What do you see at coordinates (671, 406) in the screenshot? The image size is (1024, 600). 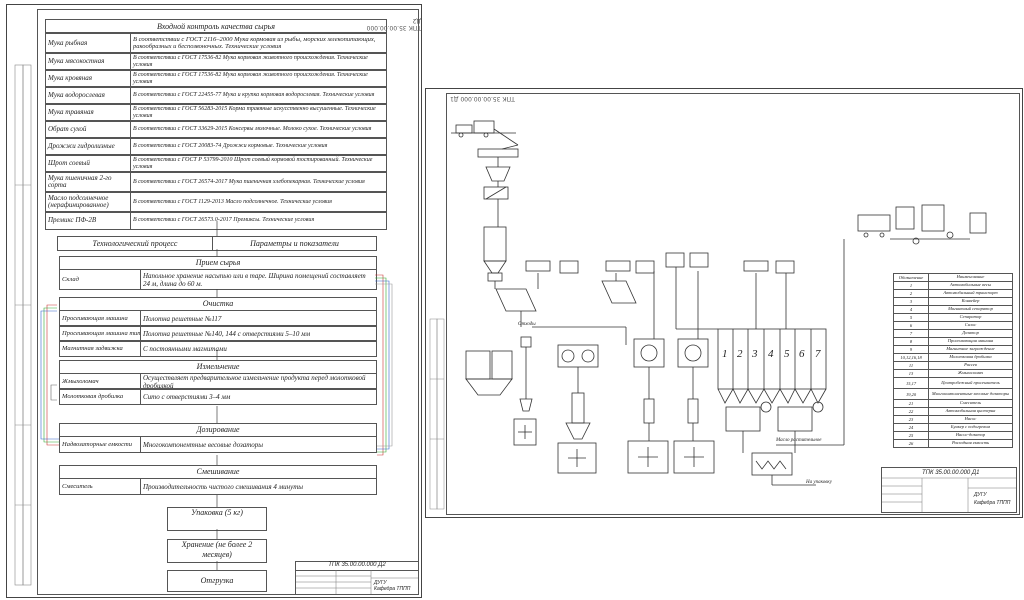 I see `right-mid-equipment` at bounding box center [671, 406].